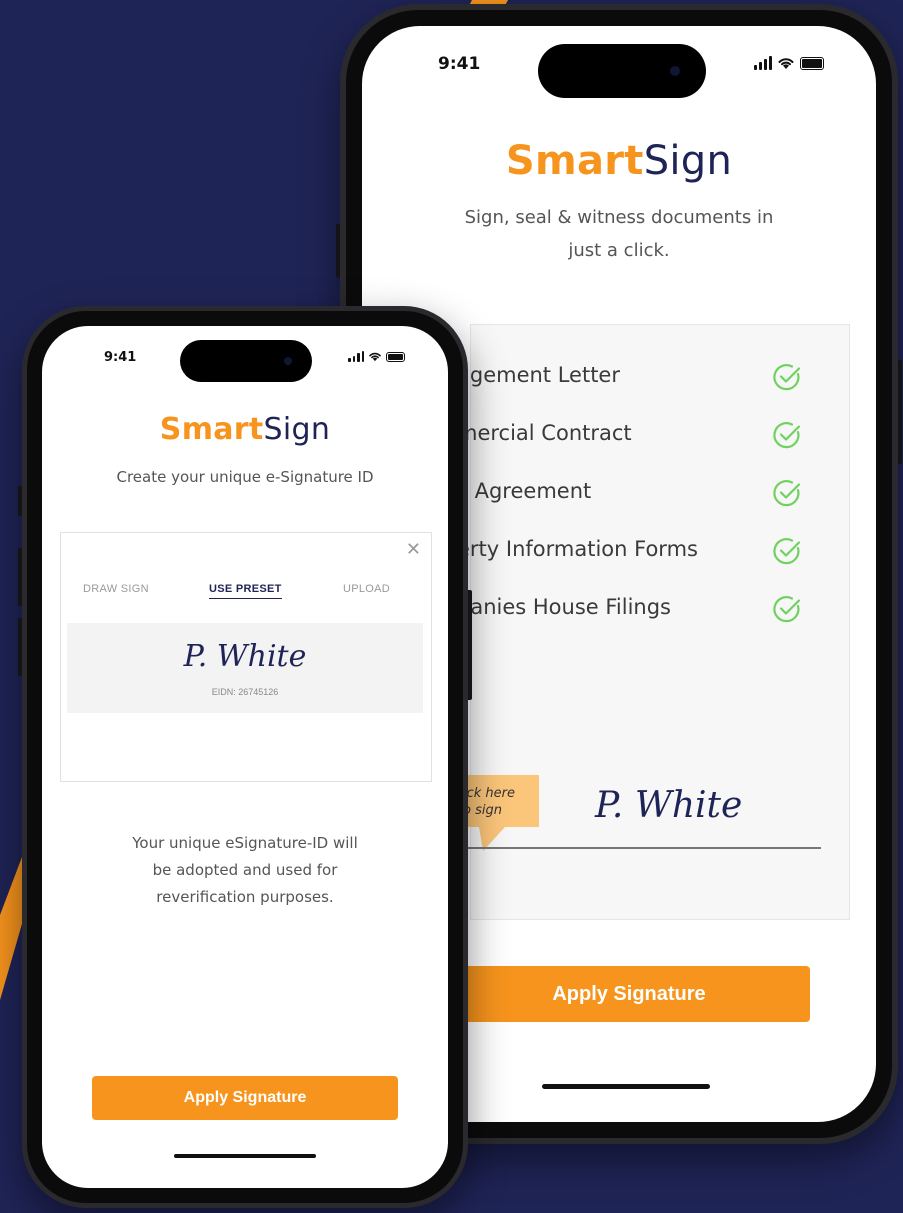  I want to click on document-item: agement Letter, so click(653, 377).